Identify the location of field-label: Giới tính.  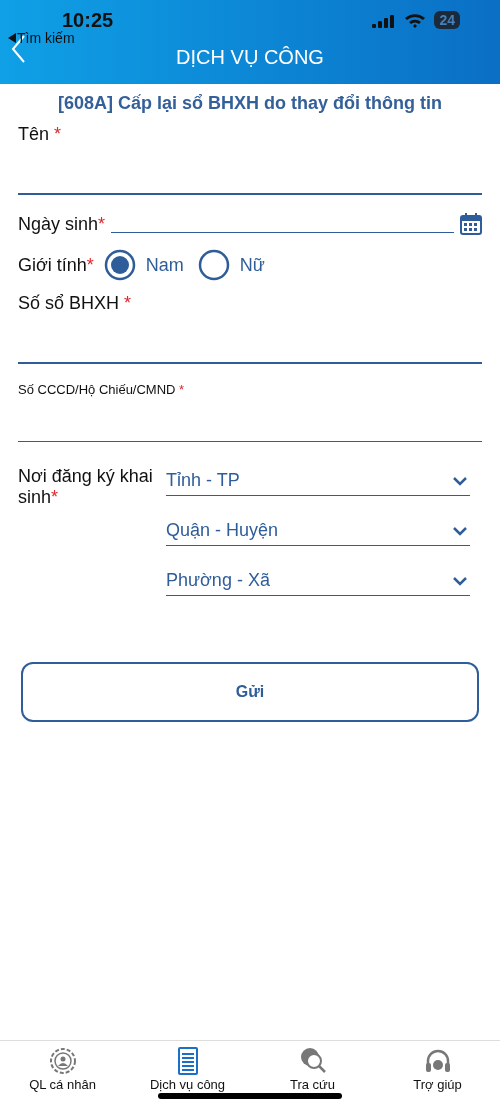
(52, 264).